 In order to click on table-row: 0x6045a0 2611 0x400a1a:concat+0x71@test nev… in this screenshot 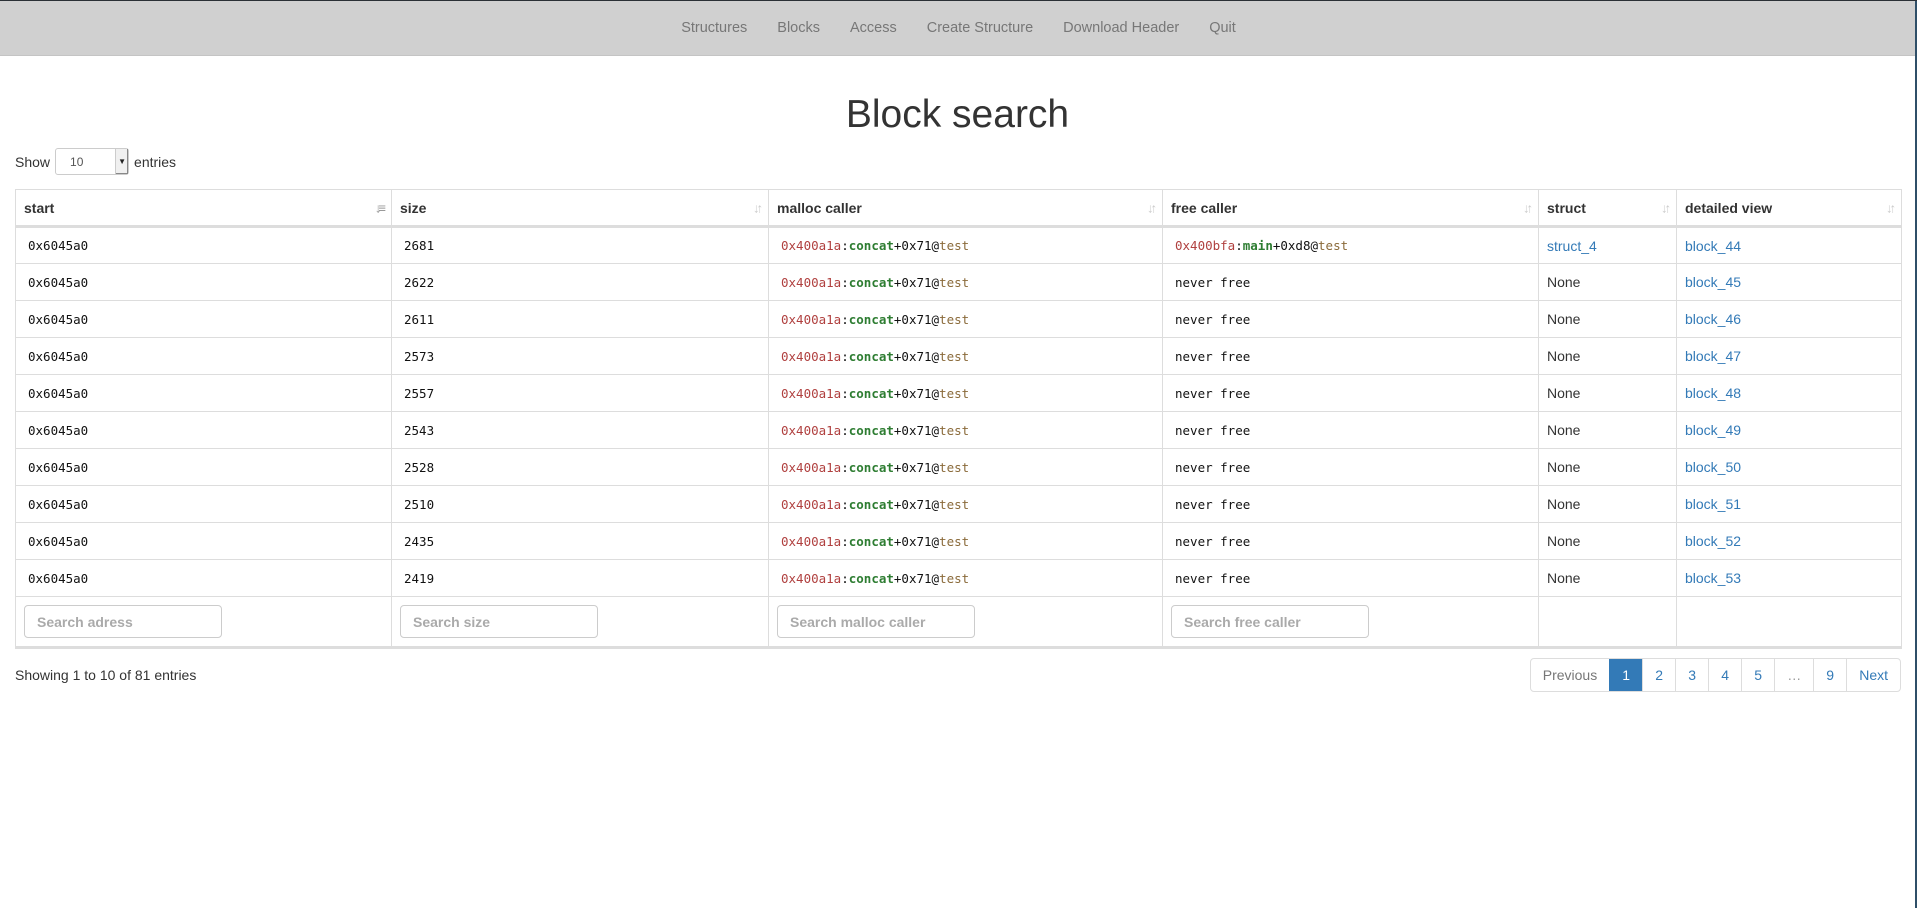, I will do `click(958, 319)`.